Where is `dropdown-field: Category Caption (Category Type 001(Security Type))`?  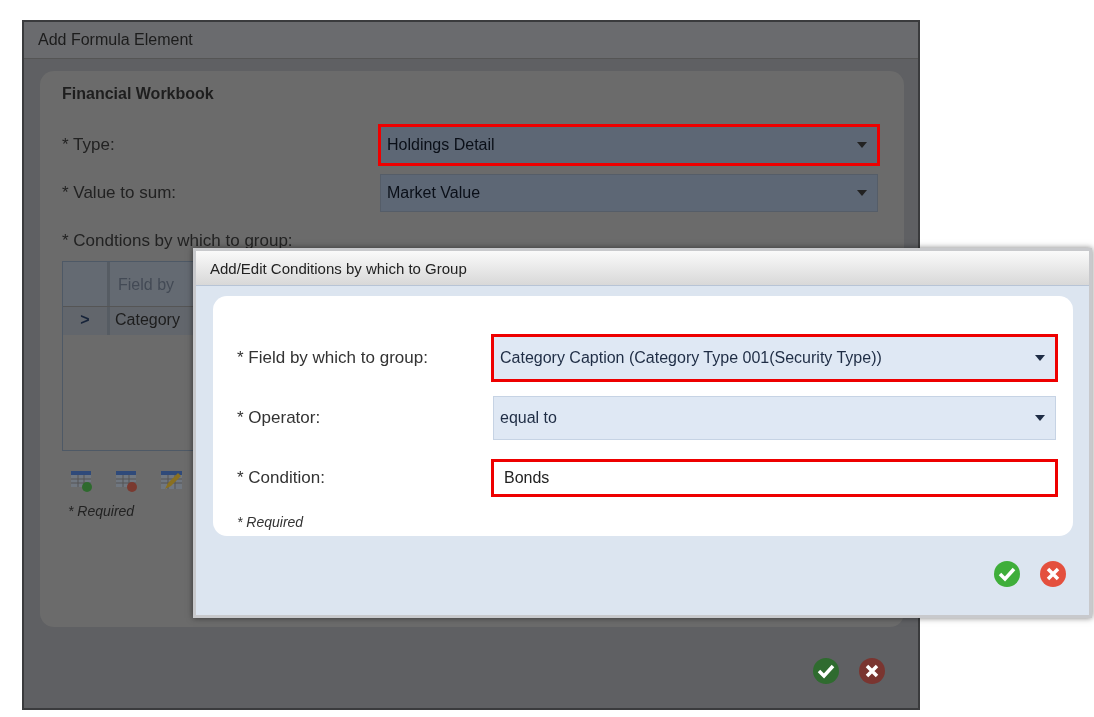 dropdown-field: Category Caption (Category Type 001(Security Type)) is located at coordinates (774, 358).